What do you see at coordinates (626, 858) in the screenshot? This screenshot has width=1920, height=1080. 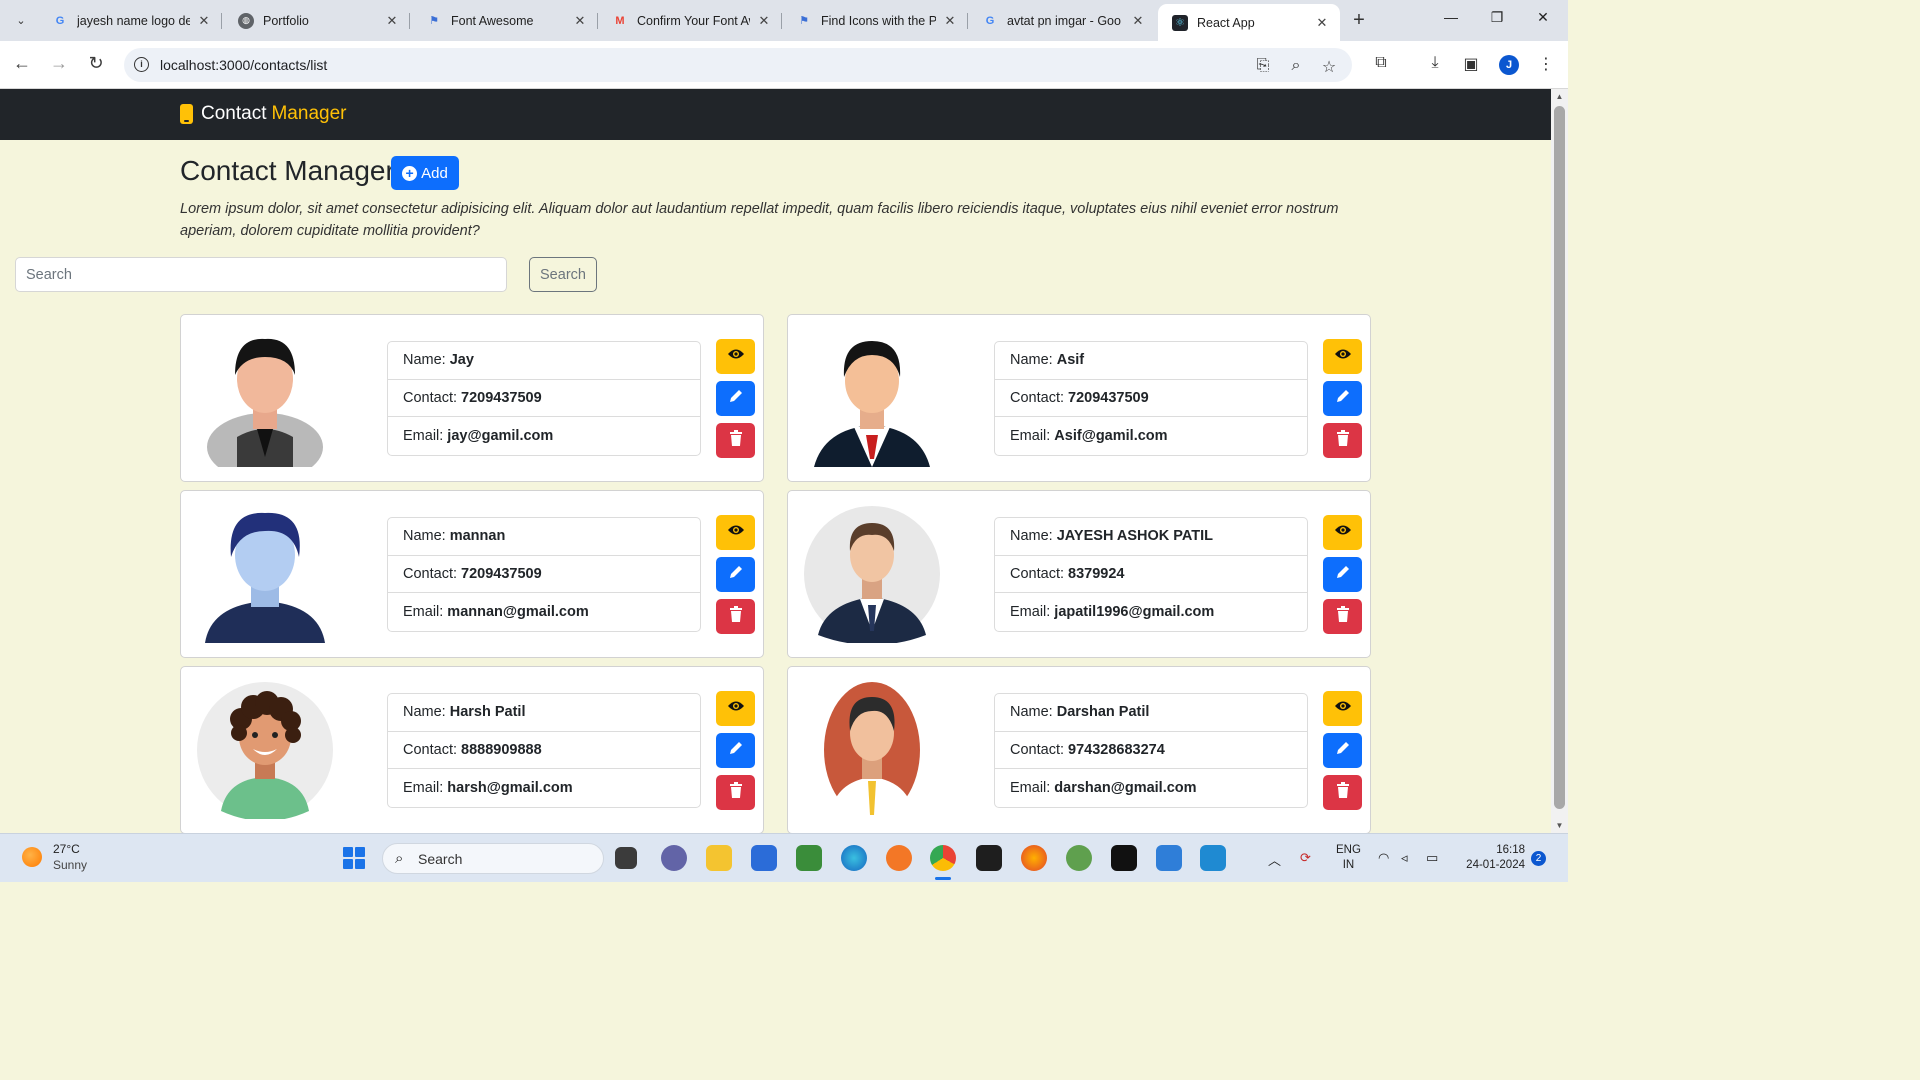 I see `task-view-icon` at bounding box center [626, 858].